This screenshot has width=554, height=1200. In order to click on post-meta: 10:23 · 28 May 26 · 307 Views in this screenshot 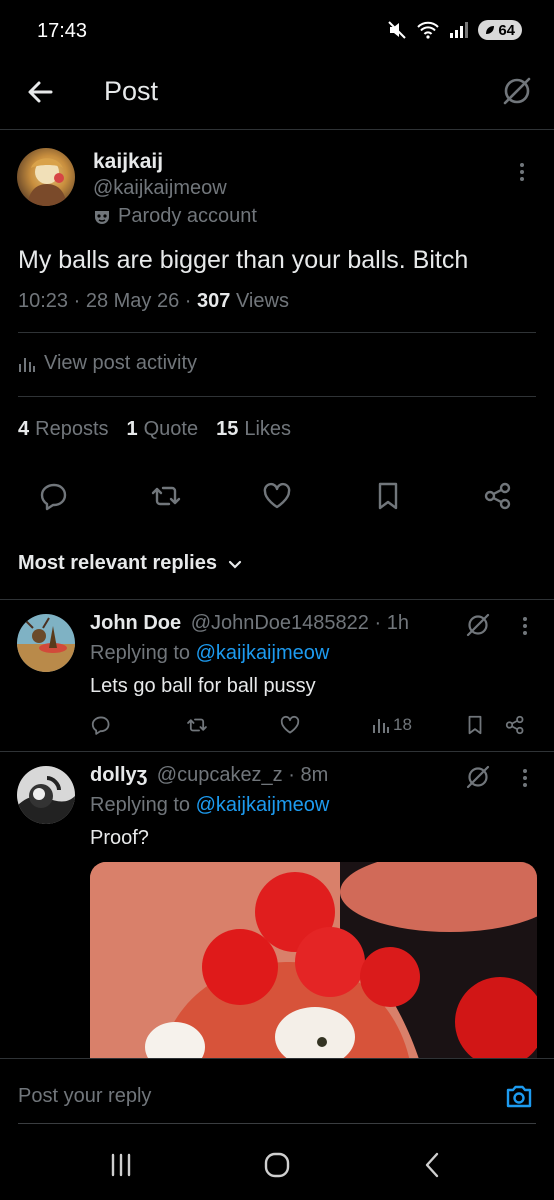, I will do `click(153, 301)`.